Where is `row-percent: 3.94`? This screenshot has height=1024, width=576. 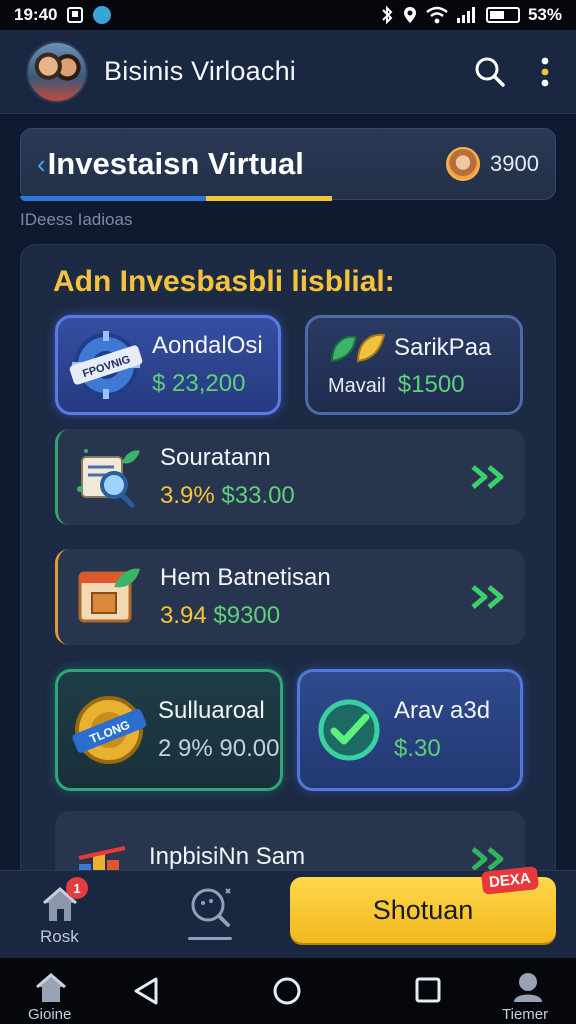 row-percent: 3.94 is located at coordinates (183, 615).